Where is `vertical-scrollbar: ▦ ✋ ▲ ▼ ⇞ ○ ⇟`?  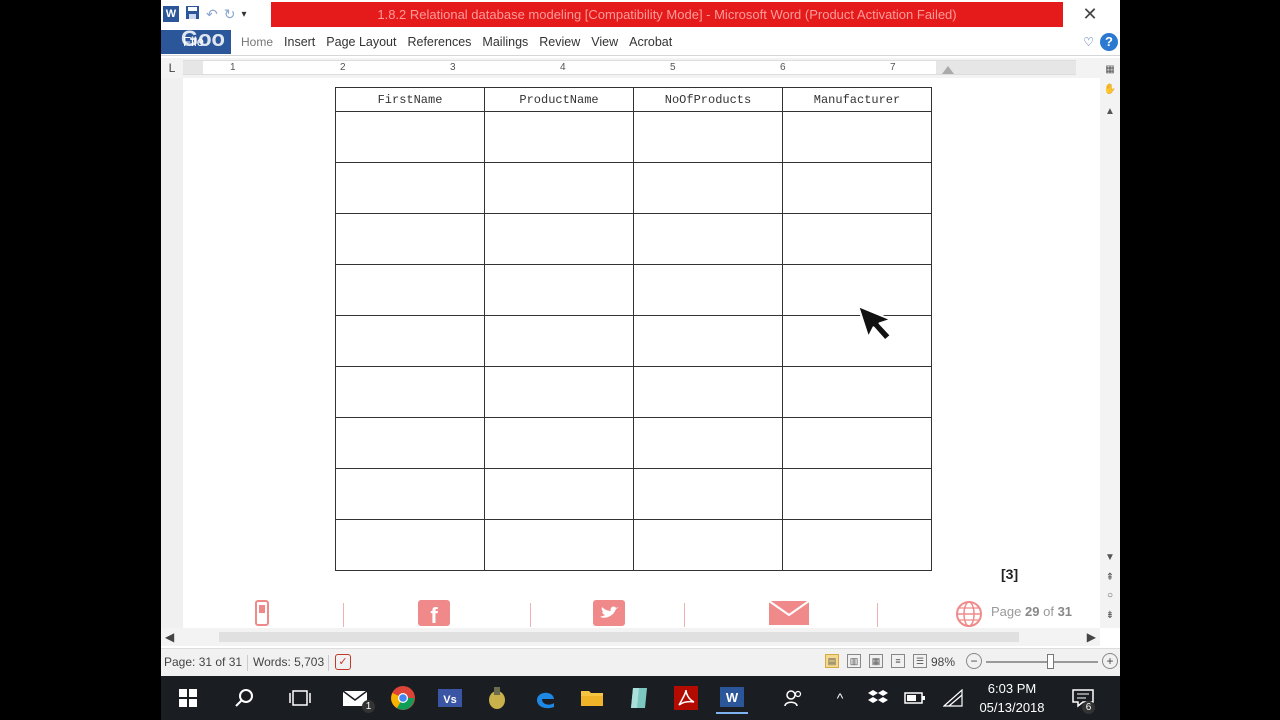 vertical-scrollbar: ▦ ✋ ▲ ▼ ⇞ ○ ⇟ is located at coordinates (1110, 343).